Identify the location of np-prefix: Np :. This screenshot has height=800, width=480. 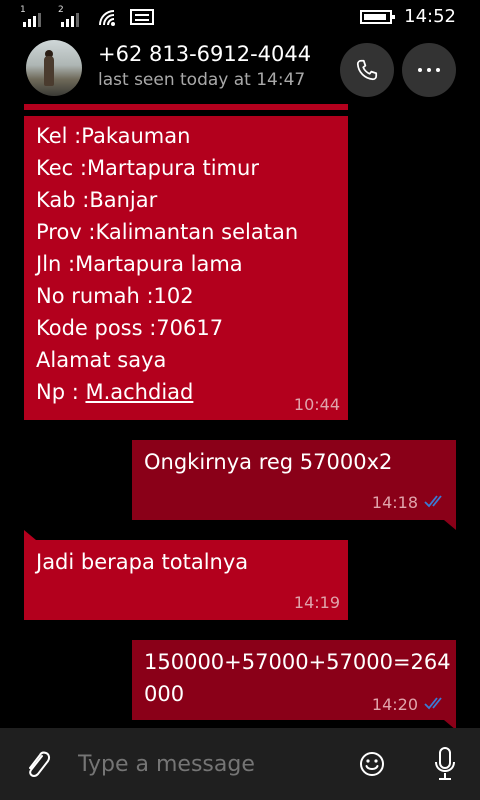
(61, 392).